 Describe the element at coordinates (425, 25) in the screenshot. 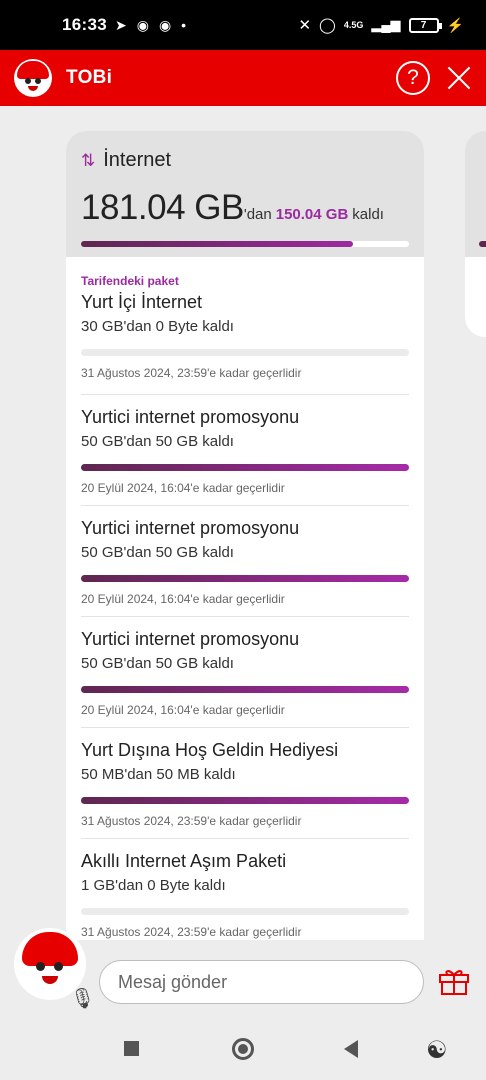

I see `battery-icon: 7` at that location.